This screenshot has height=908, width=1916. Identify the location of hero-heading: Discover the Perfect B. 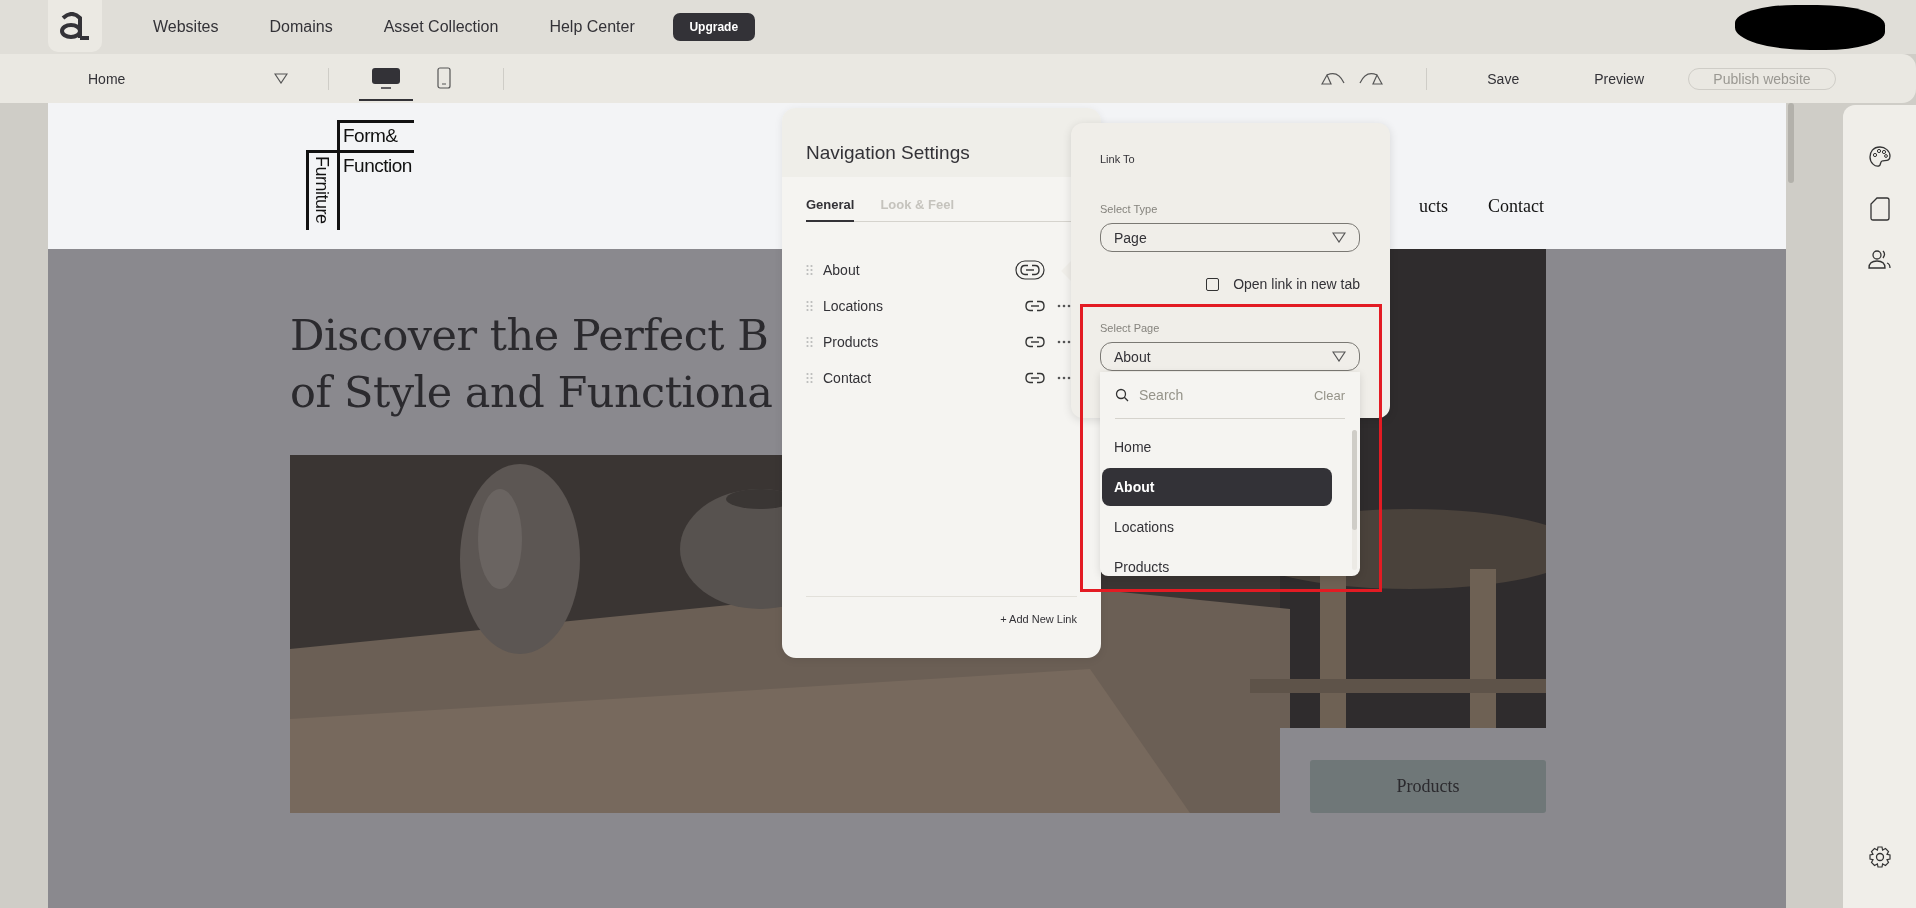
(529, 335).